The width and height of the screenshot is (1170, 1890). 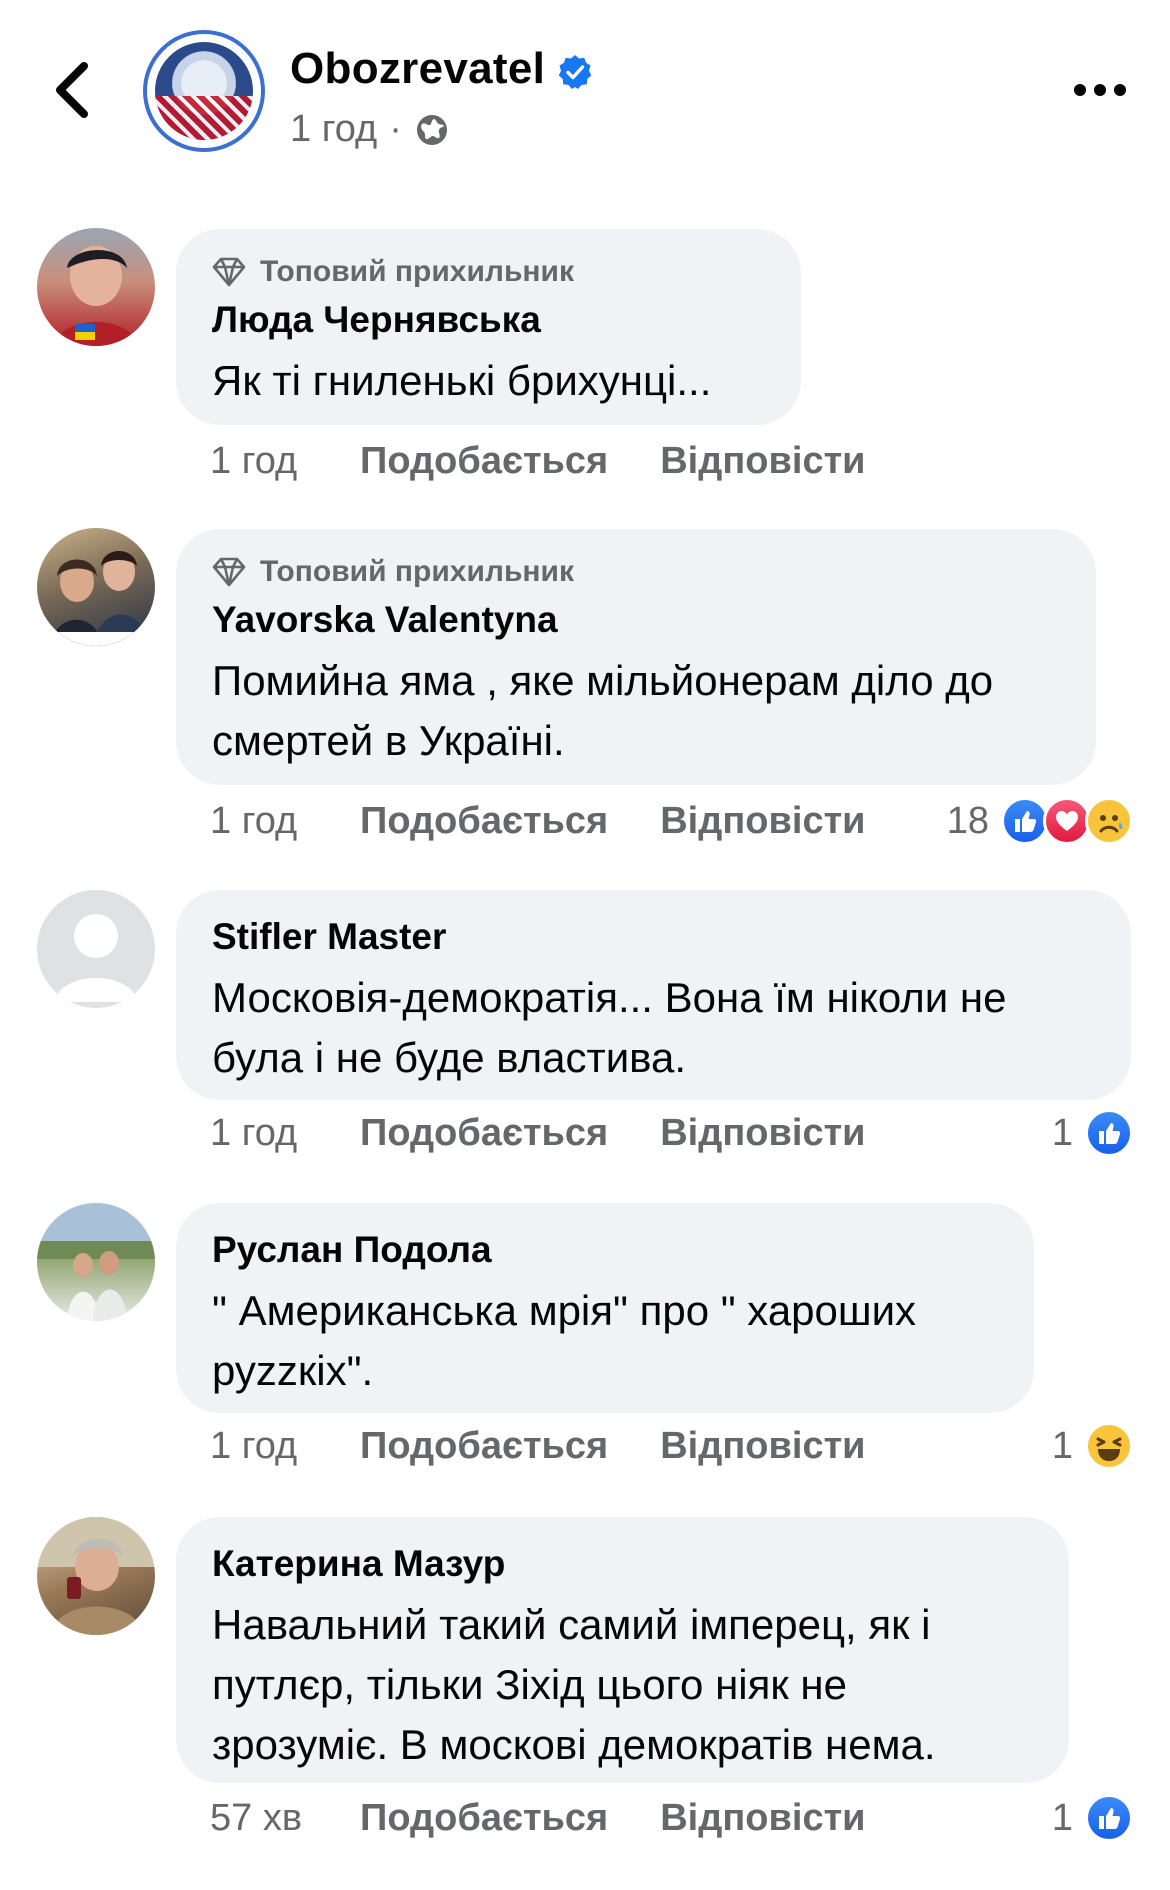 What do you see at coordinates (417, 69) in the screenshot?
I see `page-name: Obozrevatel` at bounding box center [417, 69].